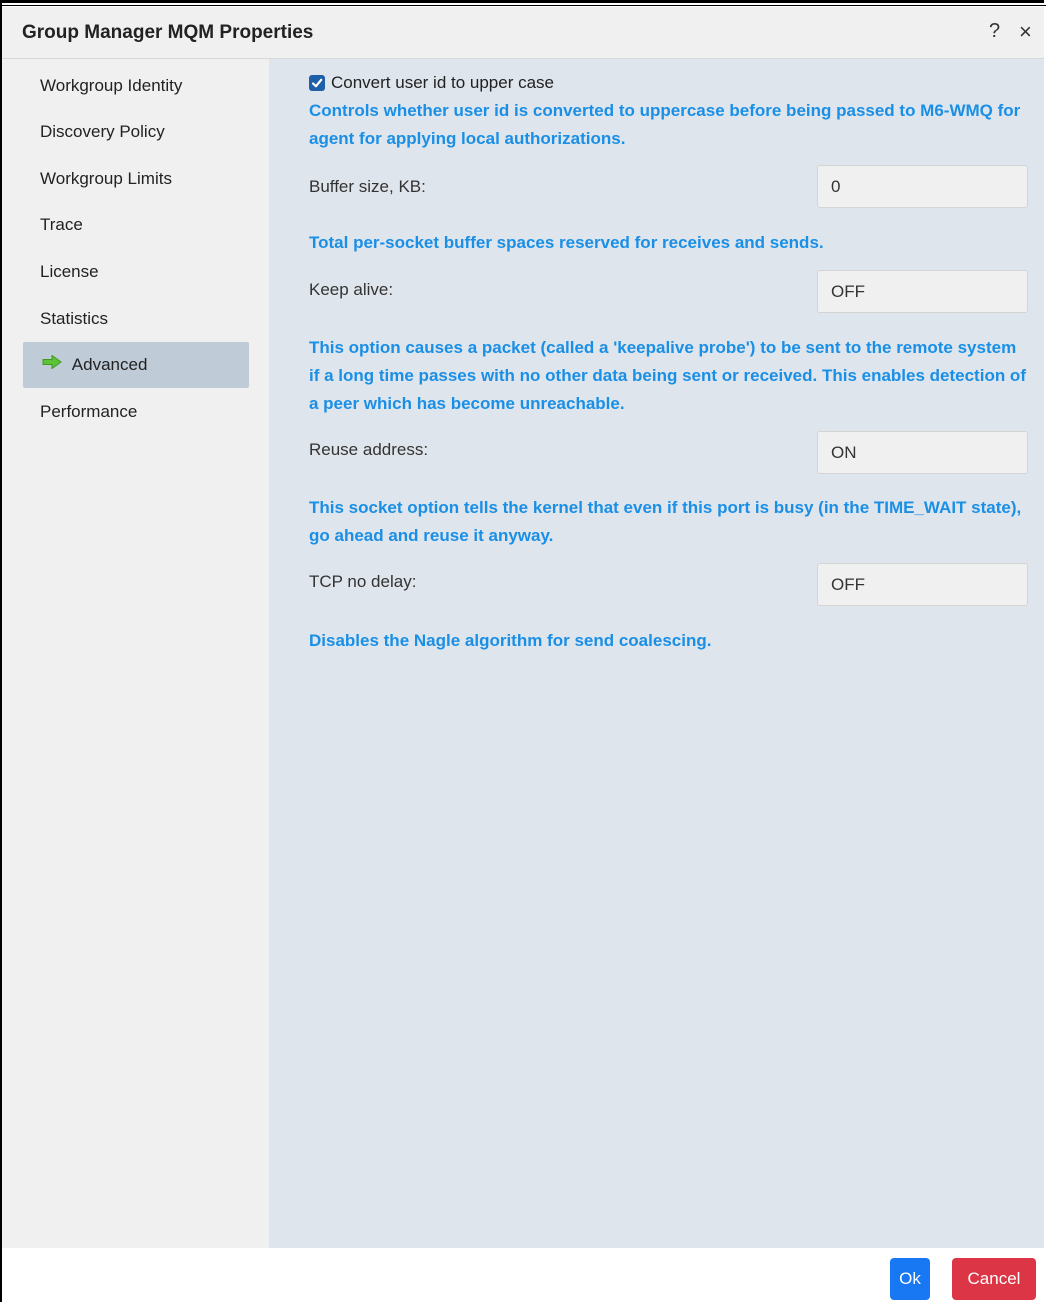 The image size is (1046, 1305). Describe the element at coordinates (443, 82) in the screenshot. I see `convert-uid-label: Convert user id to upper case` at that location.